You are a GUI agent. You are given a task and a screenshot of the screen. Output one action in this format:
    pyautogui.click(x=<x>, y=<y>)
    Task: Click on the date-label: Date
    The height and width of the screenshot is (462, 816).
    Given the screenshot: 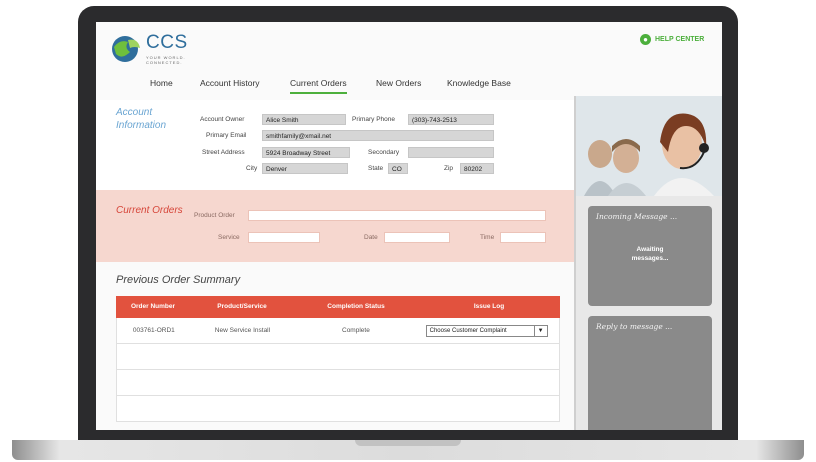 What is the action you would take?
    pyautogui.click(x=371, y=237)
    